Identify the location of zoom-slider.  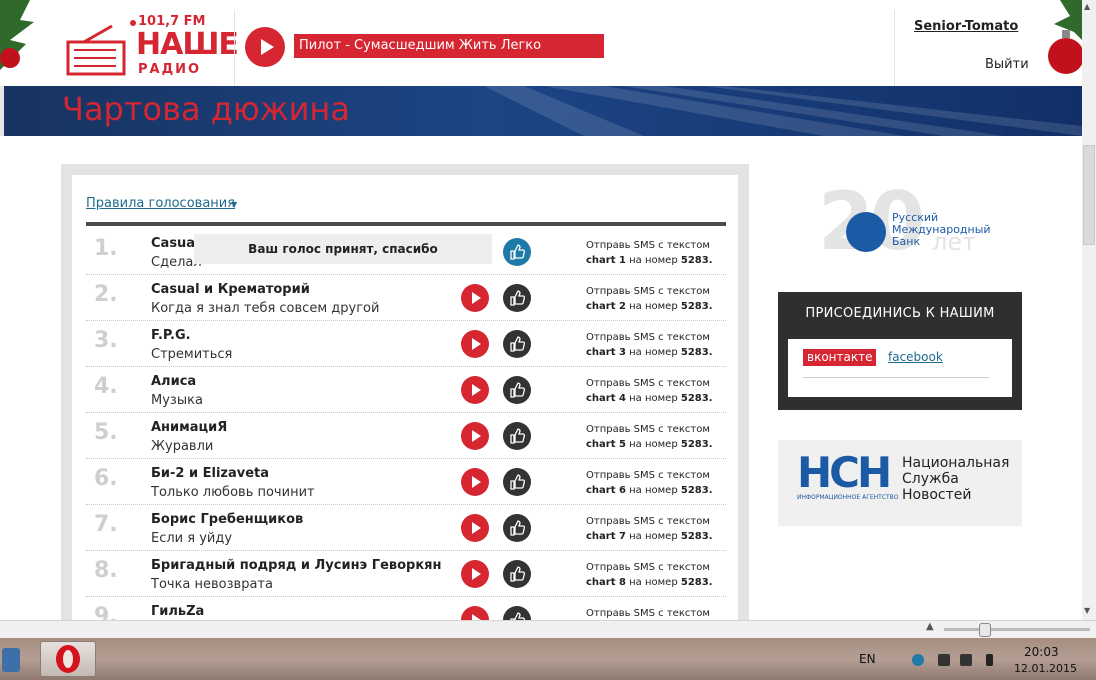
(1017, 629).